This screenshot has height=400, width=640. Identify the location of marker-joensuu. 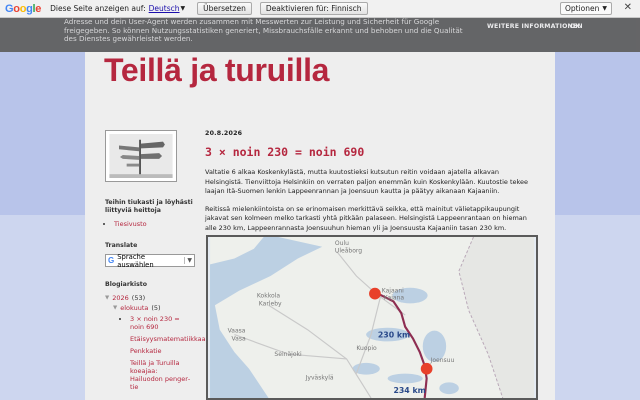
(426, 368).